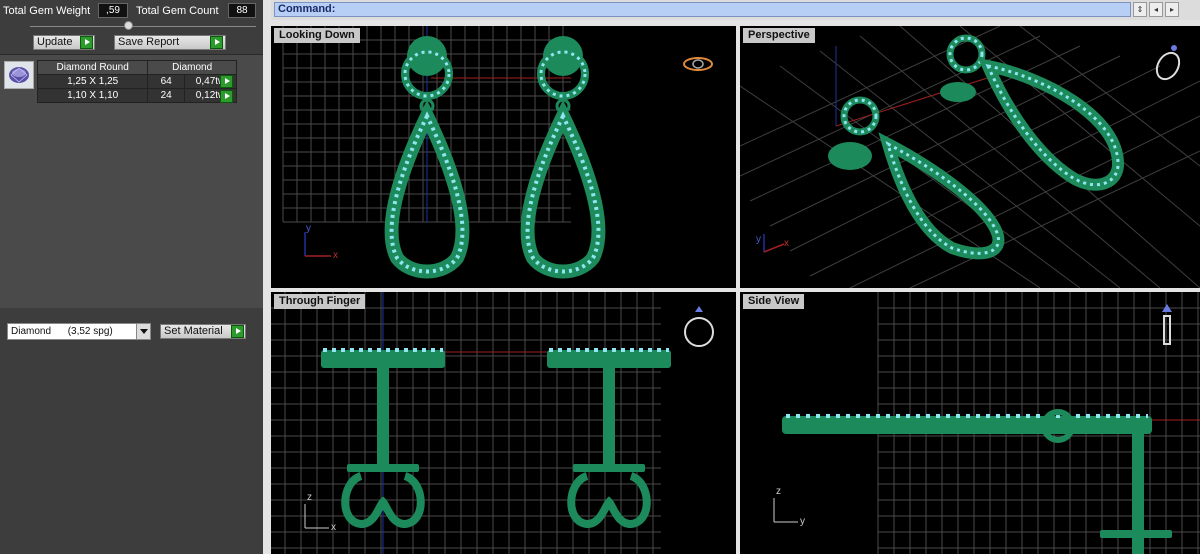 Image resolution: width=1200 pixels, height=554 pixels. I want to click on viewport-title: Side View, so click(774, 301).